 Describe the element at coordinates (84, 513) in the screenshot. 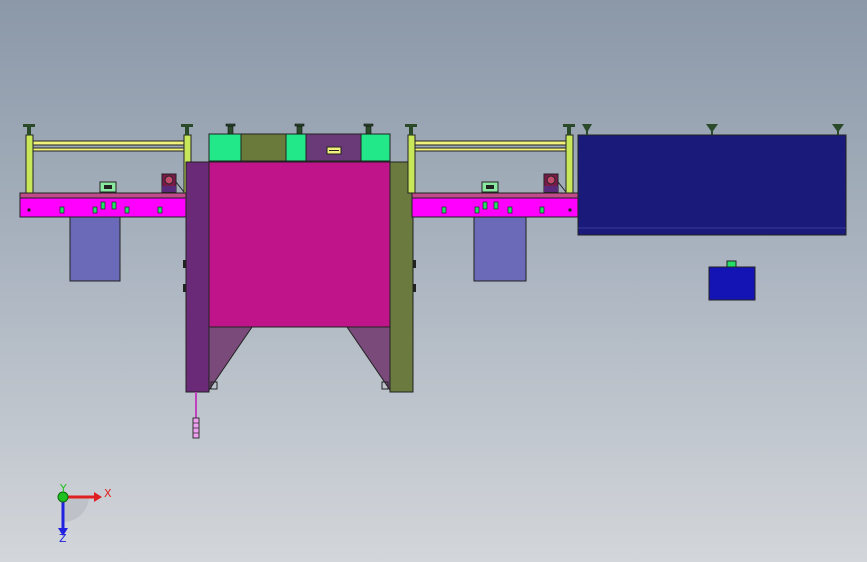

I see `orientation-triad: X Y Z` at that location.